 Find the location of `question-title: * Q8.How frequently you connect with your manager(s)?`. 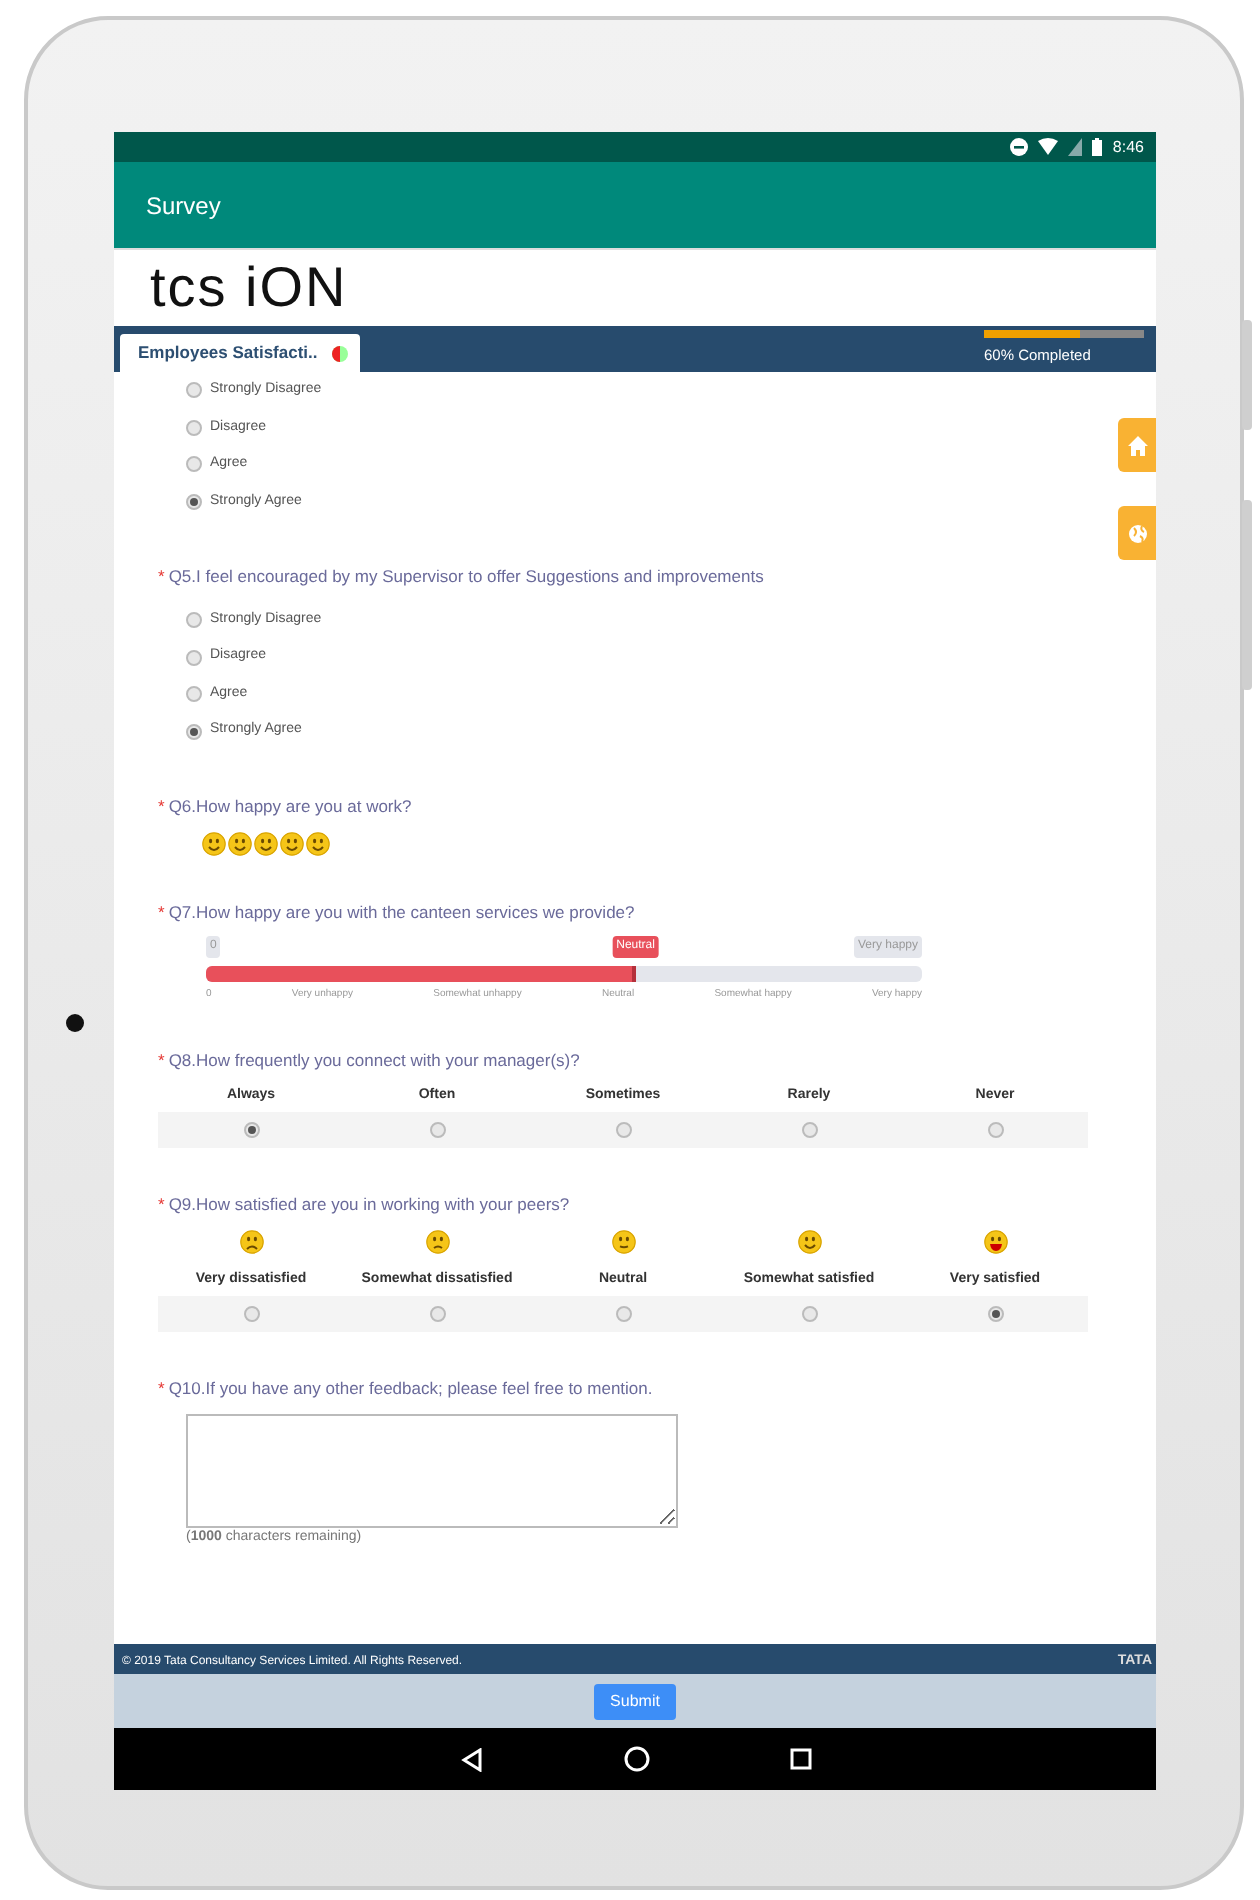

question-title: * Q8.How frequently you connect with your manager(s)? is located at coordinates (370, 1060).